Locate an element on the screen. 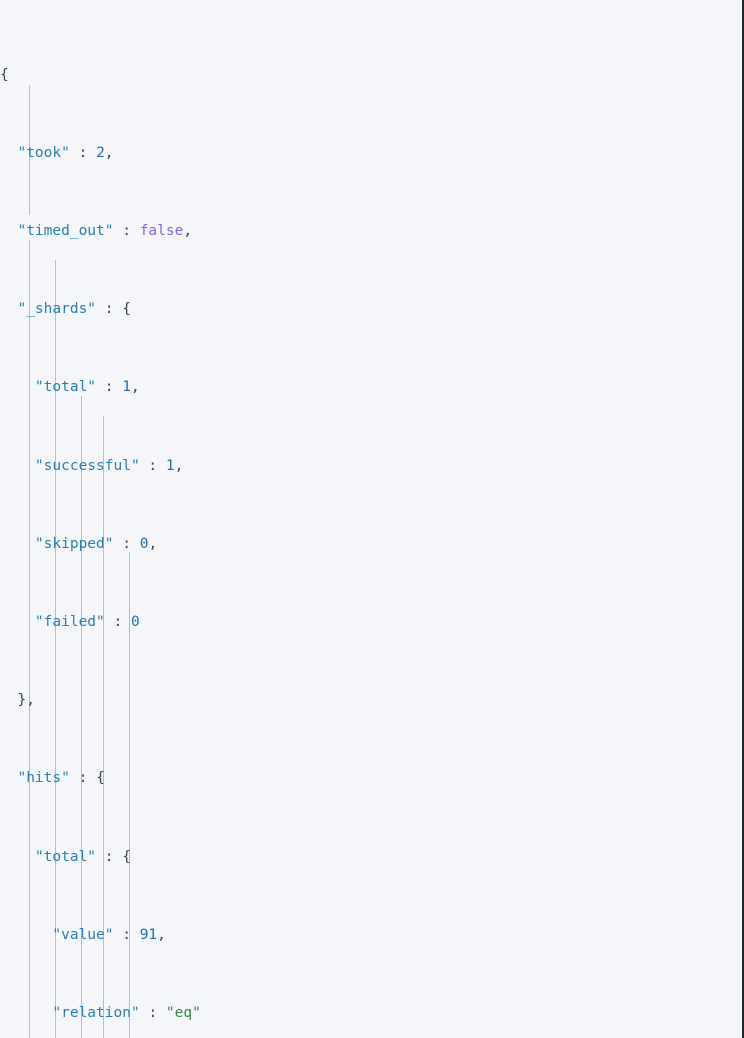 The width and height of the screenshot is (744, 1038). code-line-took: "took" : 2, is located at coordinates (371, 154).